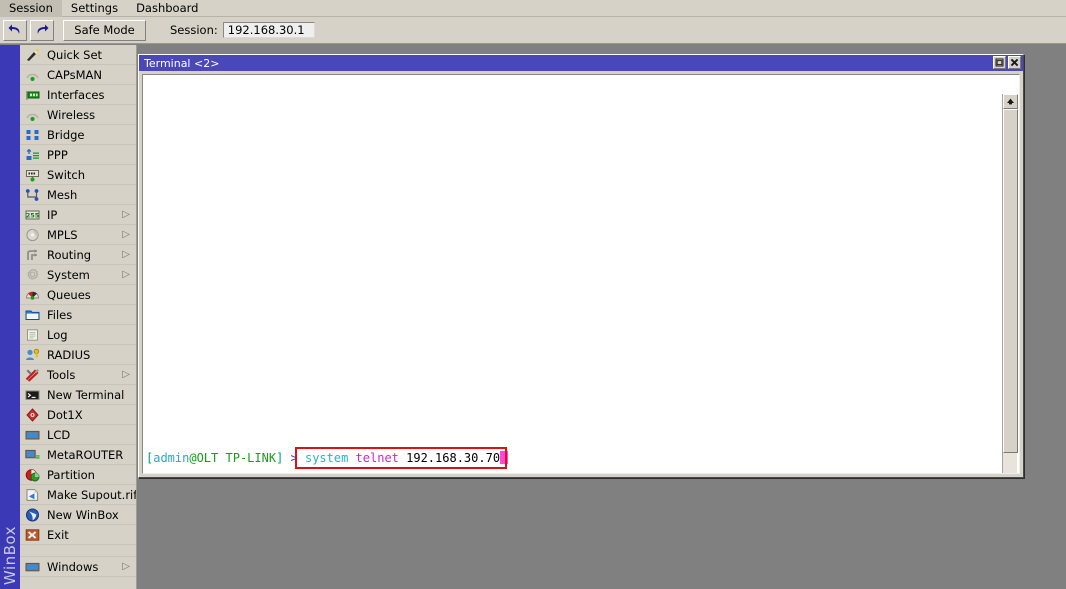  Describe the element at coordinates (999, 62) in the screenshot. I see `restore-button` at that location.